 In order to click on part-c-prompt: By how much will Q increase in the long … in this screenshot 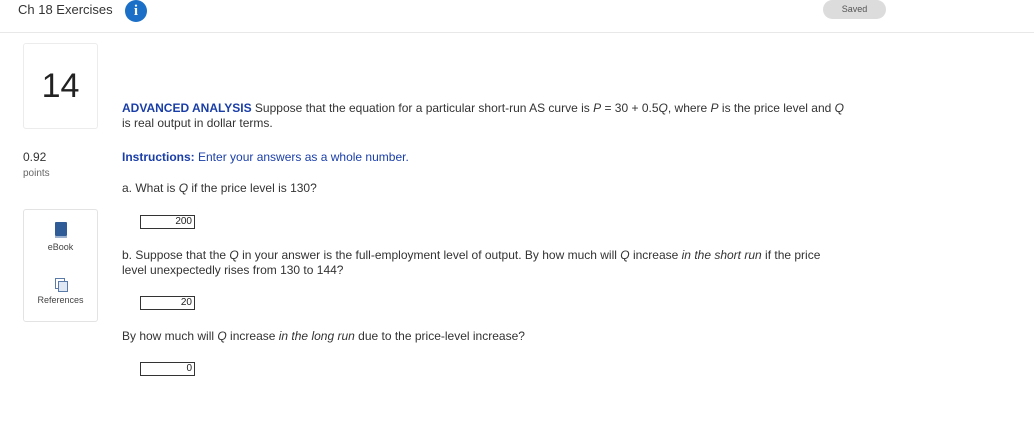, I will do `click(323, 336)`.